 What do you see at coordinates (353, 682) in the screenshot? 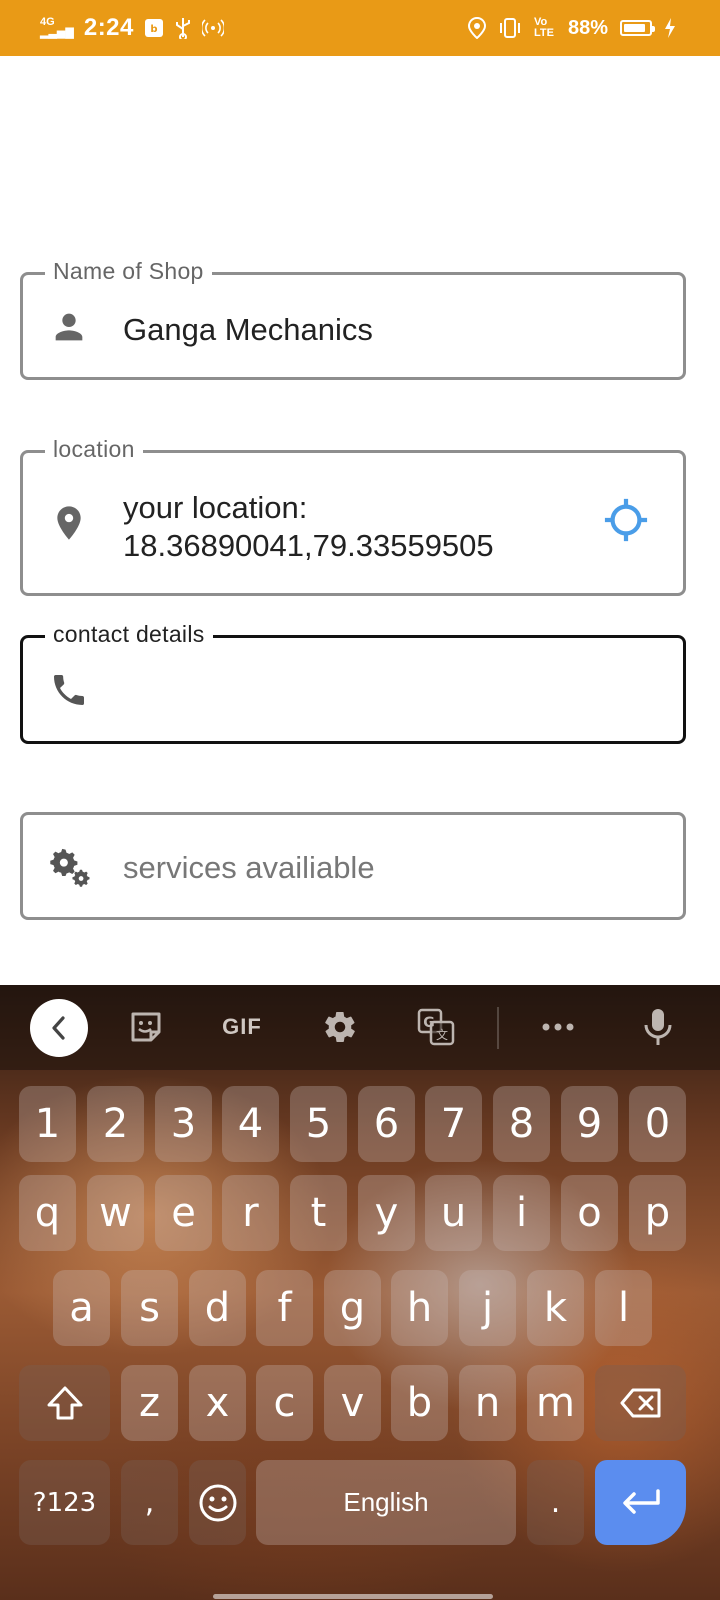
I see `contact-details-field: contact details` at bounding box center [353, 682].